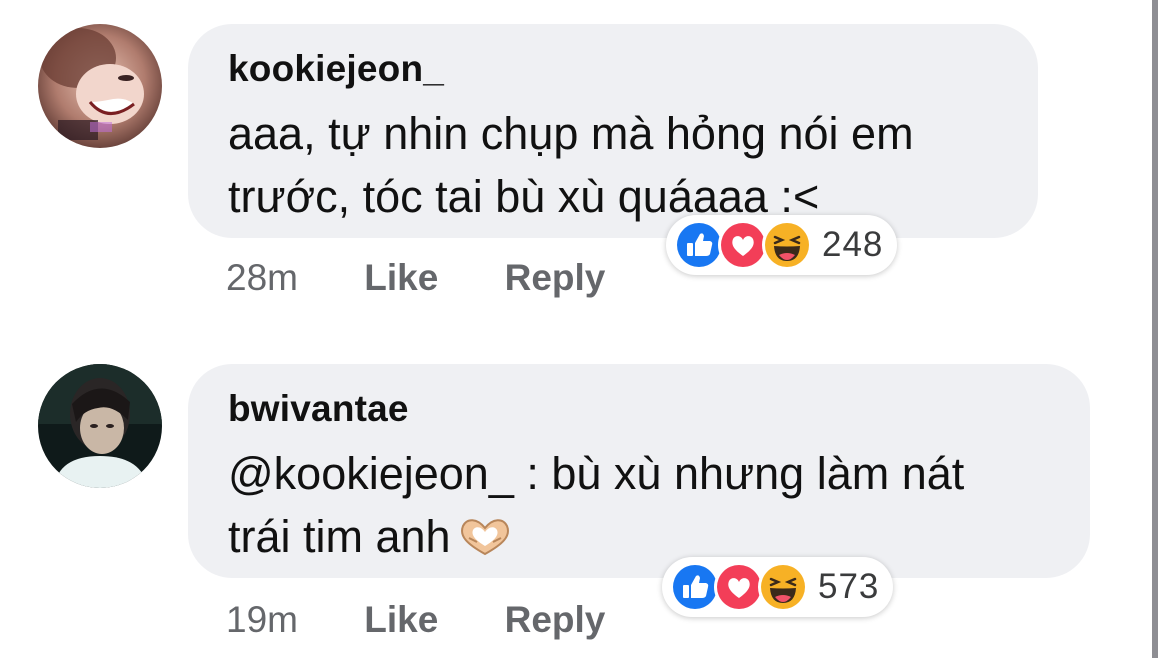  What do you see at coordinates (339, 536) in the screenshot?
I see `comment-text-line: trái tim anh` at bounding box center [339, 536].